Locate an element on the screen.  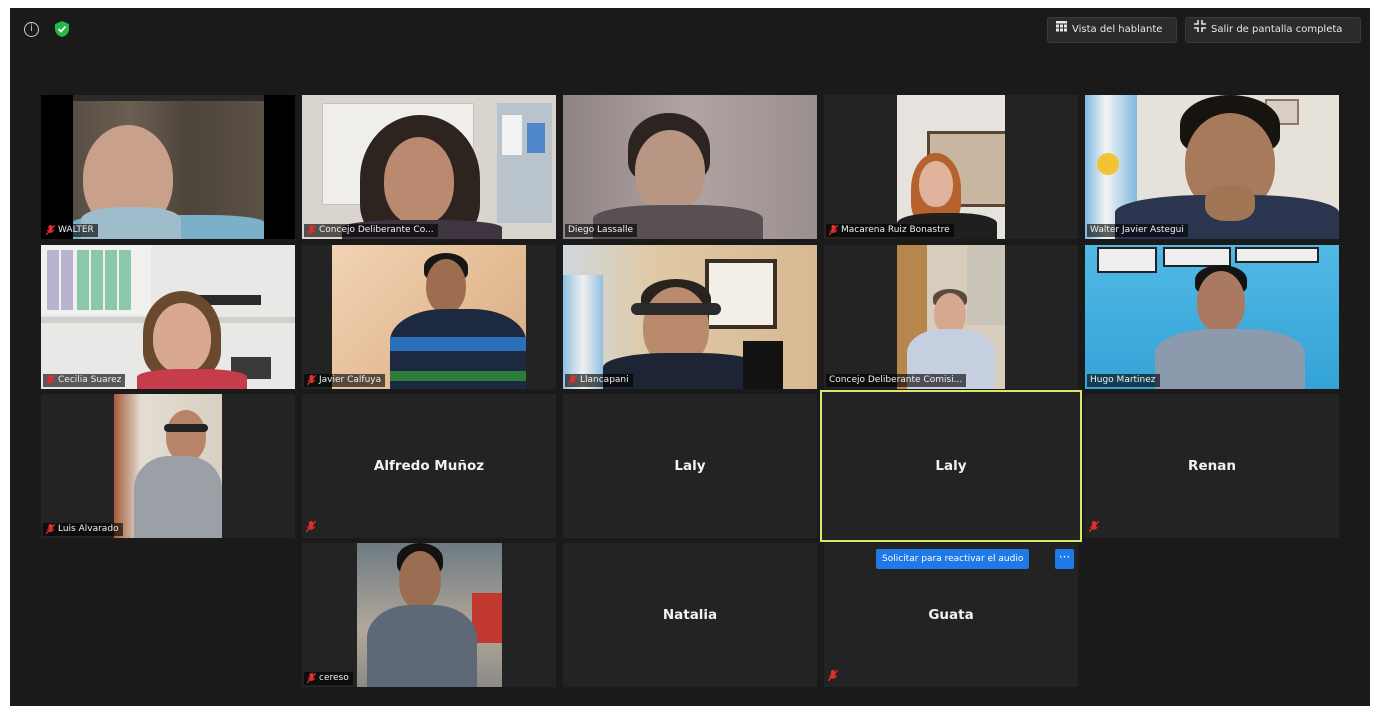
exit-fullscreen-button: Salir de pantalla completa is located at coordinates (1273, 30).